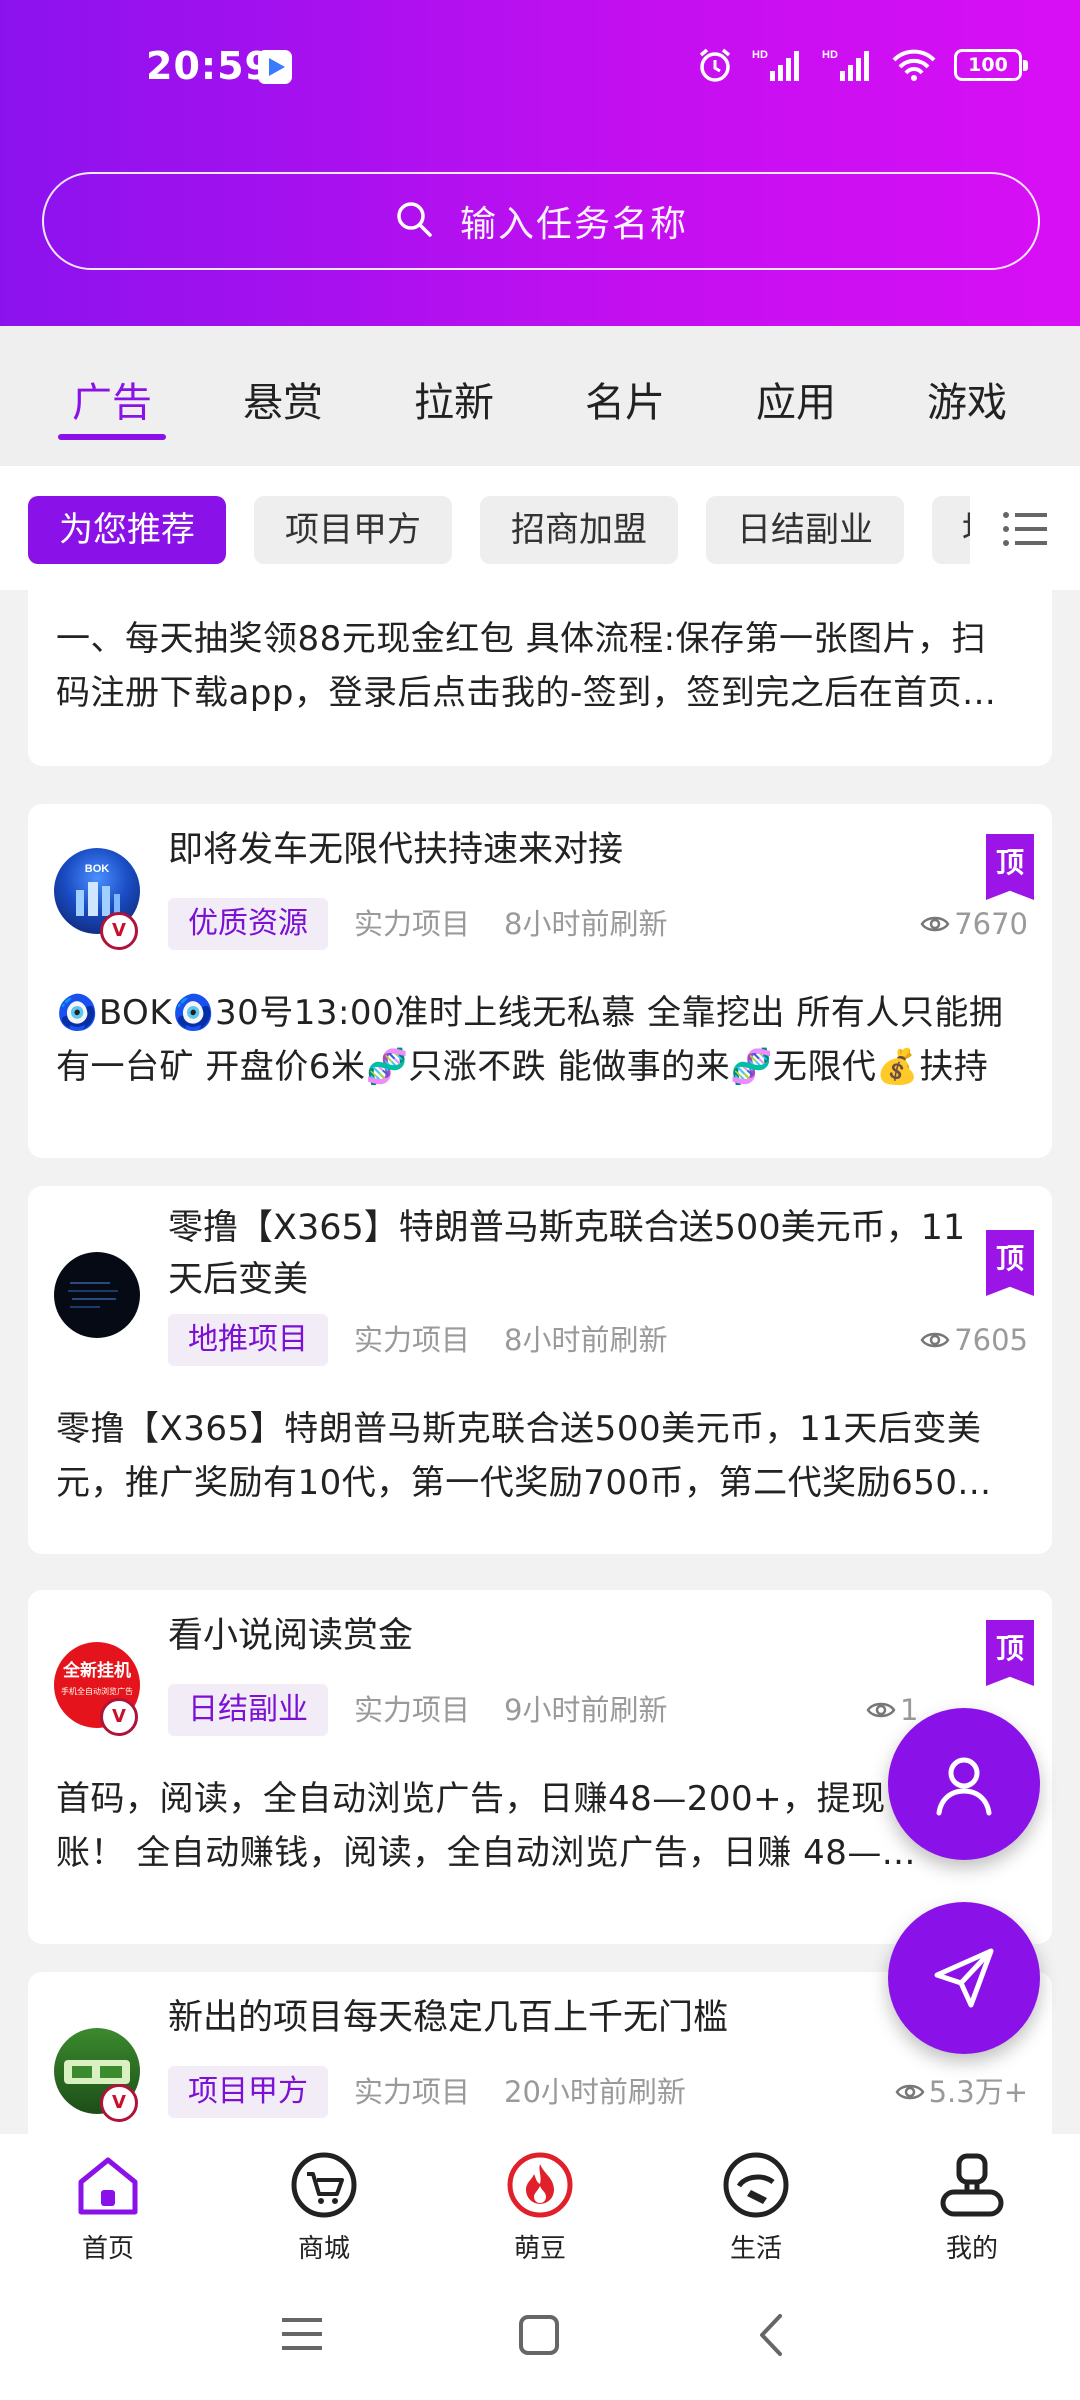  I want to click on shopping-cart-icon, so click(324, 2185).